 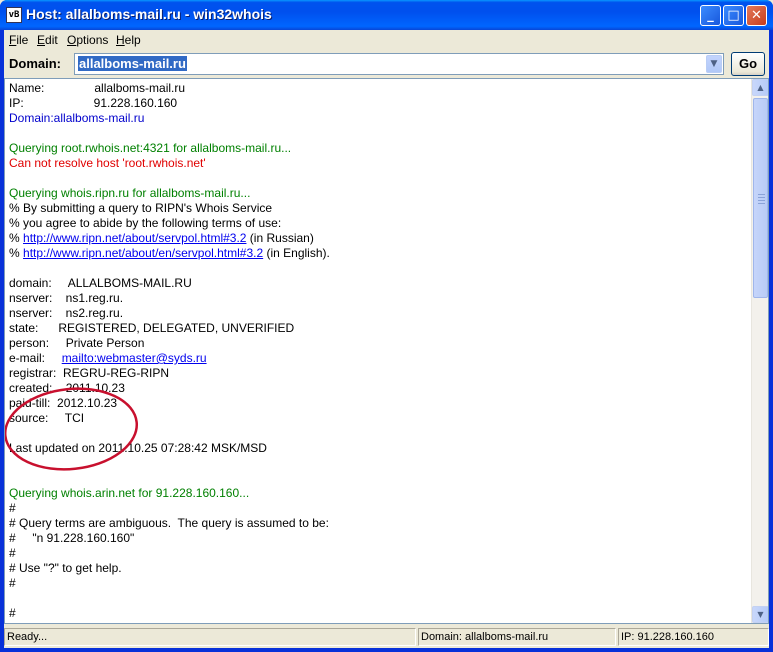 What do you see at coordinates (760, 87) in the screenshot?
I see `scroll-up-icon: ▲` at bounding box center [760, 87].